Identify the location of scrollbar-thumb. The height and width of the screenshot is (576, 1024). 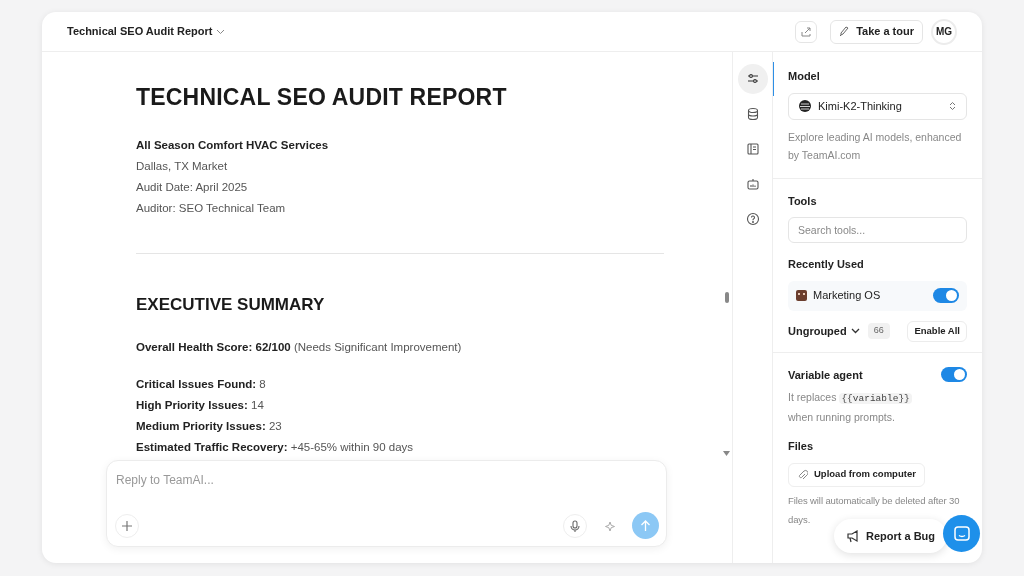
(727, 297).